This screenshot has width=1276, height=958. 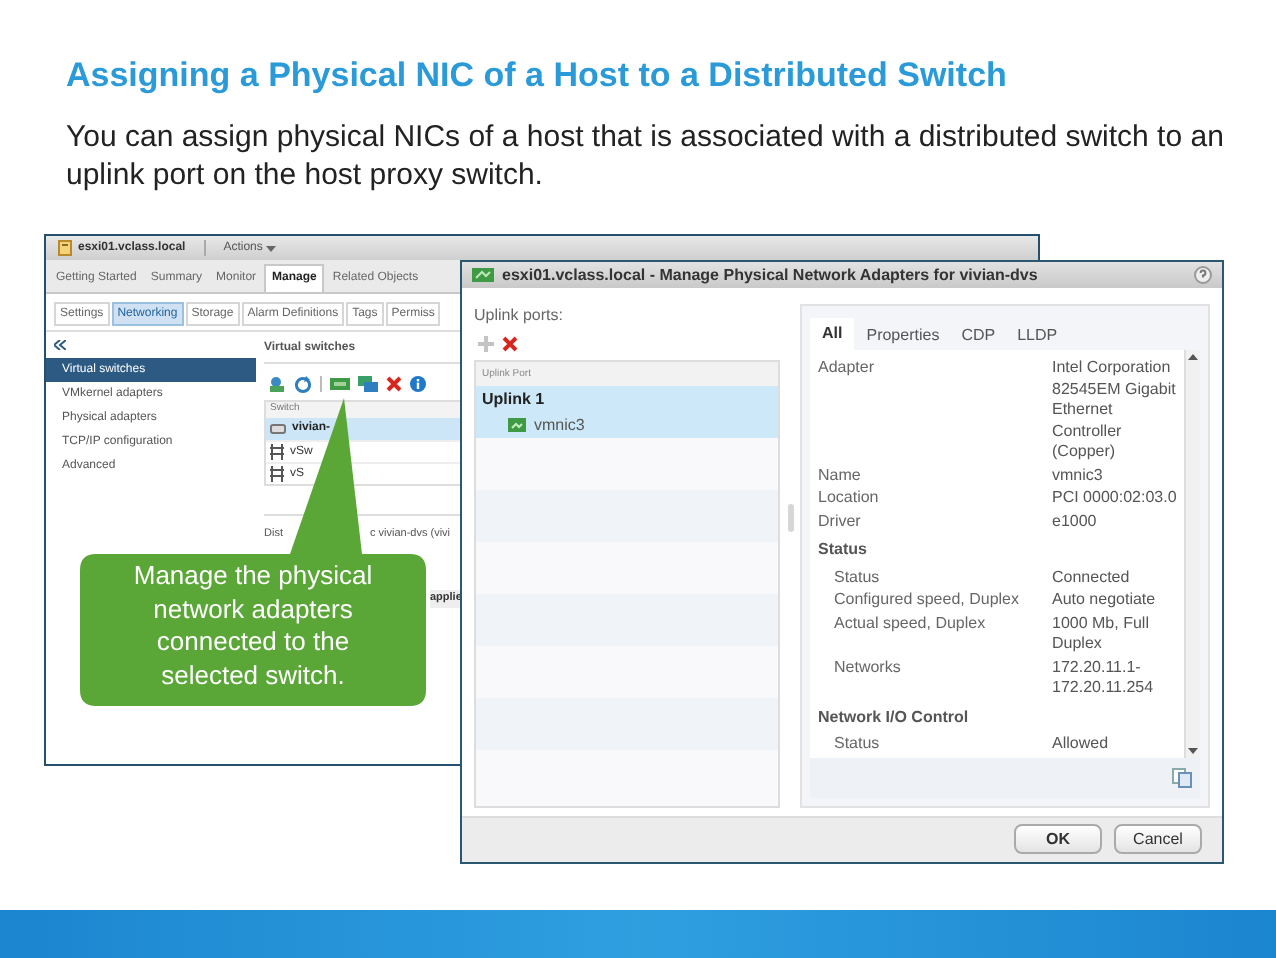 What do you see at coordinates (1158, 839) in the screenshot?
I see `dialog-button: Cancel` at bounding box center [1158, 839].